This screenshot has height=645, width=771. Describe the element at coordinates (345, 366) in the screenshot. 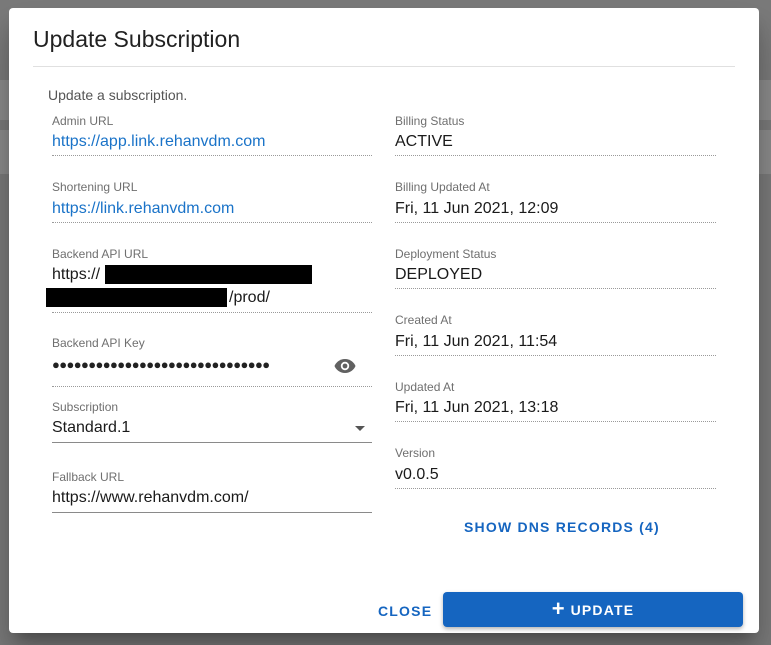

I see `eye-icon` at that location.